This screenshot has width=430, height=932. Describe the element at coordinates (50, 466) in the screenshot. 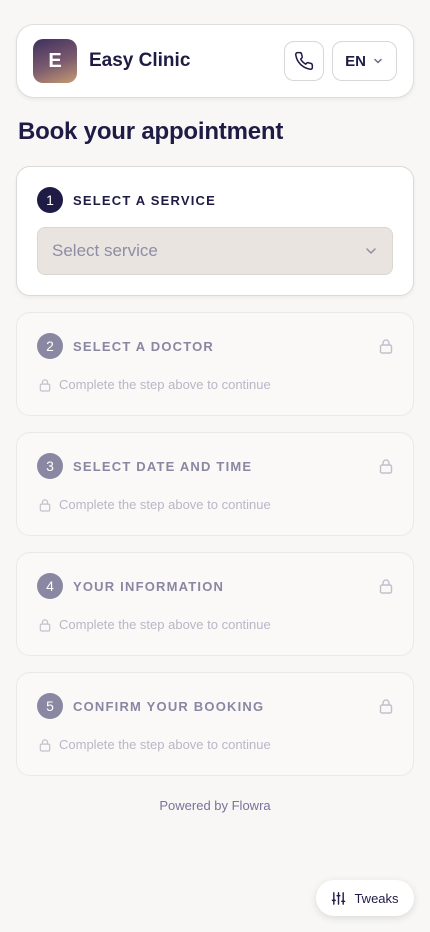

I see `step-number: 3` at that location.